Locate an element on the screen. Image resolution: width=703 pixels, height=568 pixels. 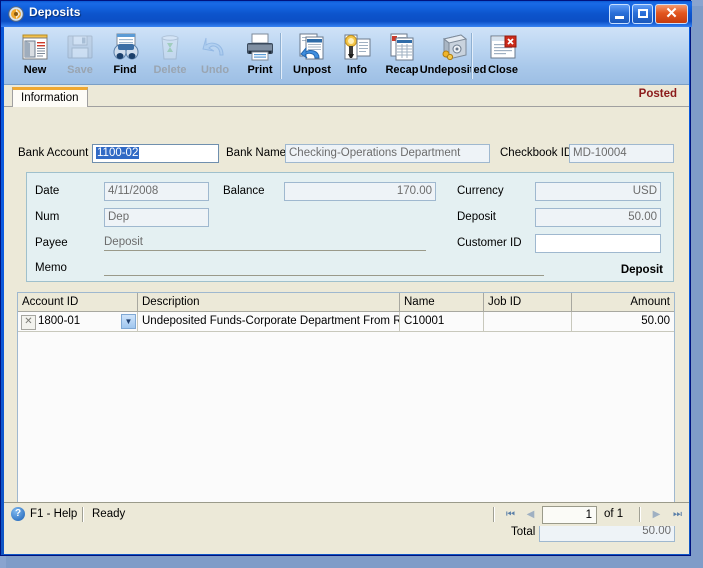
maximize-button is located at coordinates (642, 14).